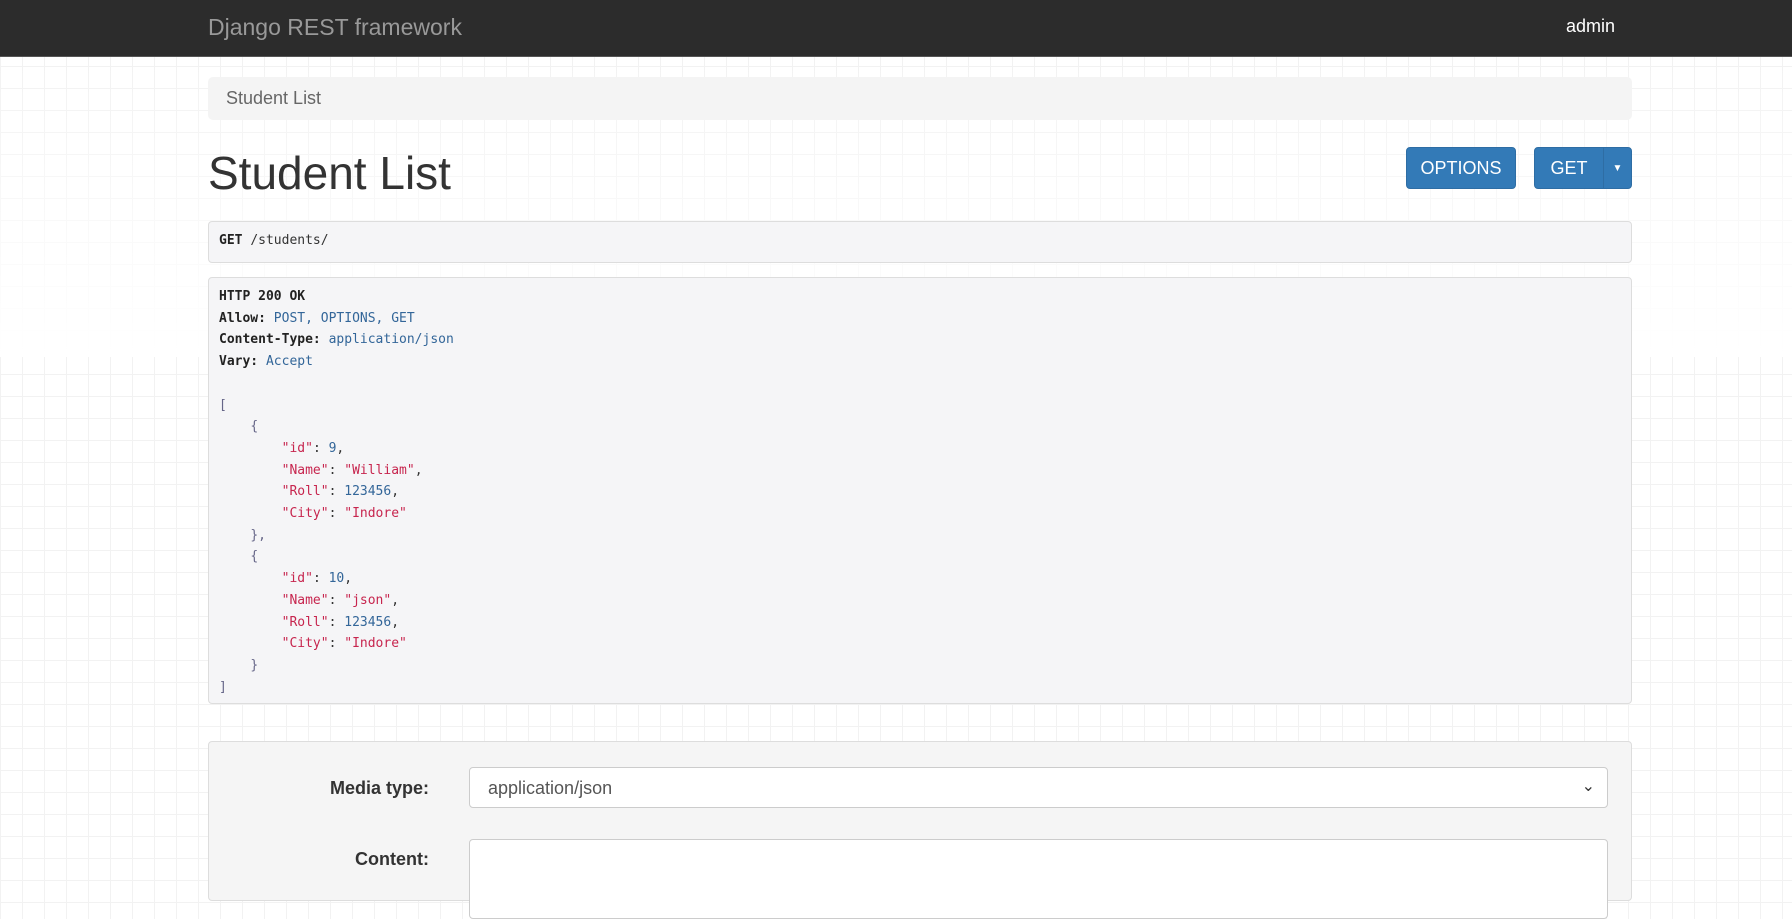  I want to click on request-method: GET, so click(231, 240).